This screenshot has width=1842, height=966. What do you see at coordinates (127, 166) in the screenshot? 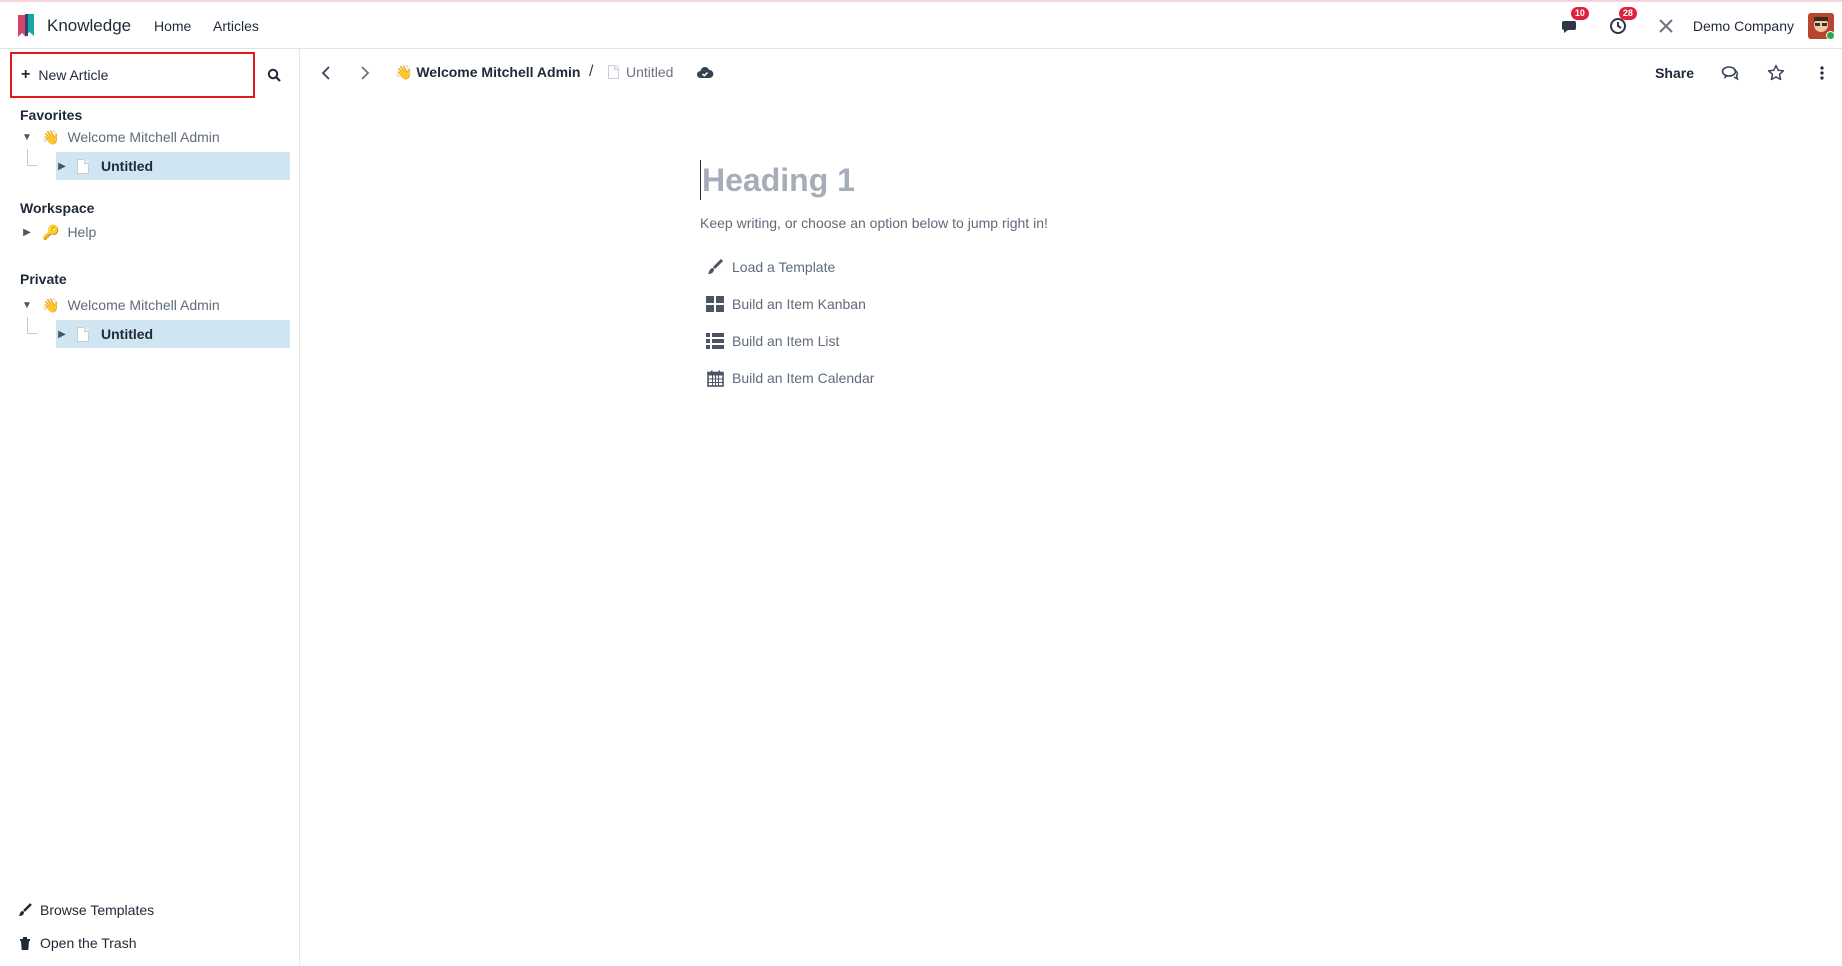
I see `favorites-item-untitled-label: Untitled` at bounding box center [127, 166].